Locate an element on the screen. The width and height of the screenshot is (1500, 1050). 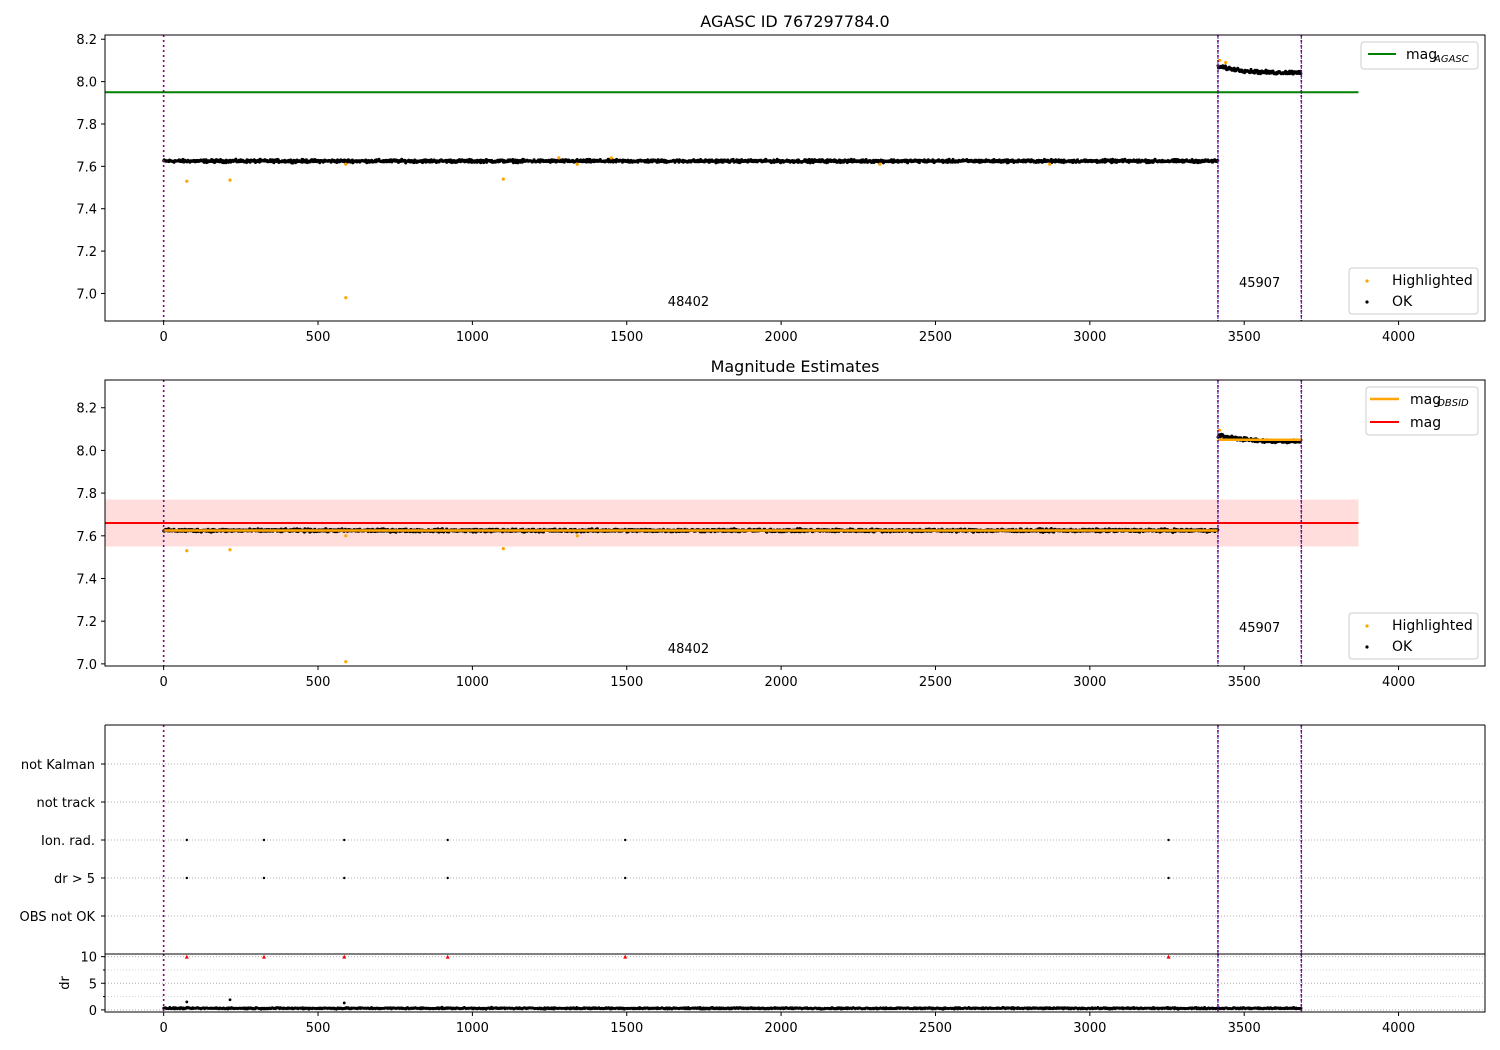
flag-row-label: not Kalman is located at coordinates (58, 765).